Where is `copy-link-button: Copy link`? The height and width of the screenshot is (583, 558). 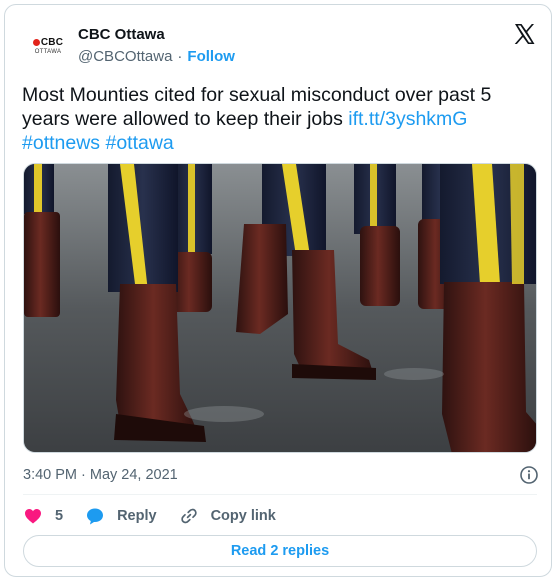
copy-link-button: Copy link is located at coordinates (227, 516).